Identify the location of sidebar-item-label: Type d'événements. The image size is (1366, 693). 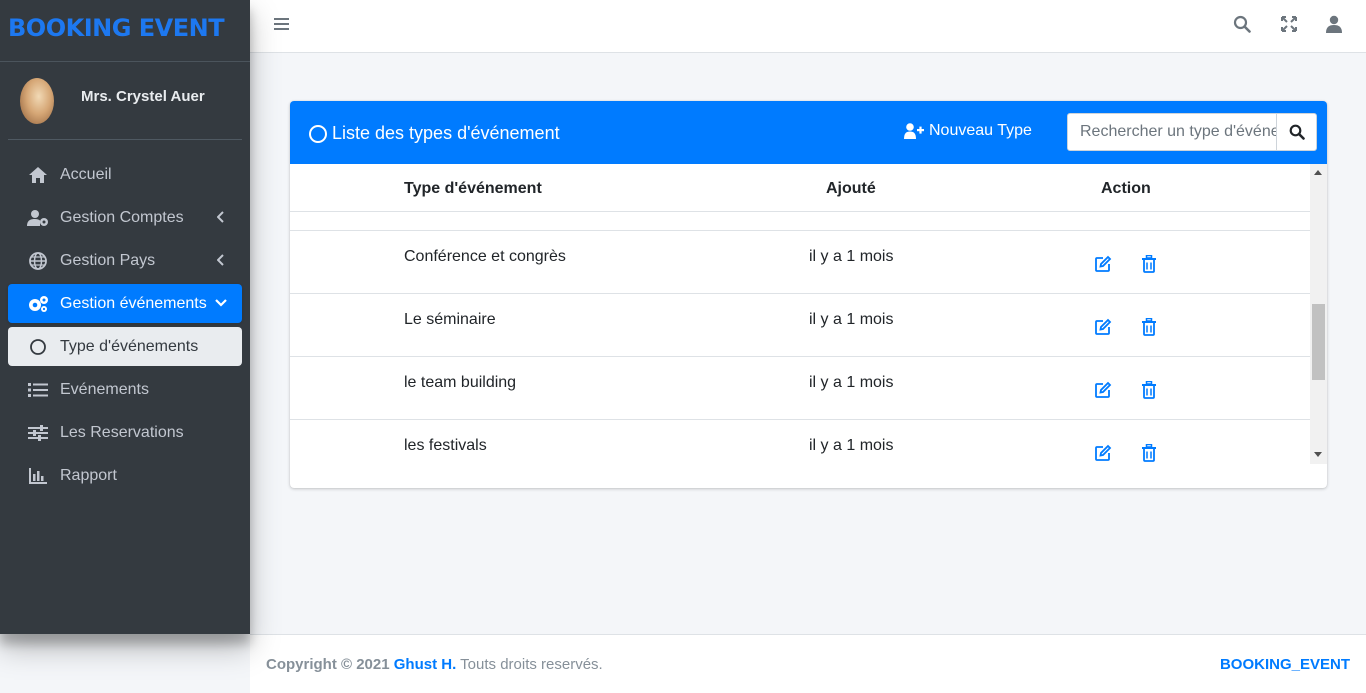
(129, 346).